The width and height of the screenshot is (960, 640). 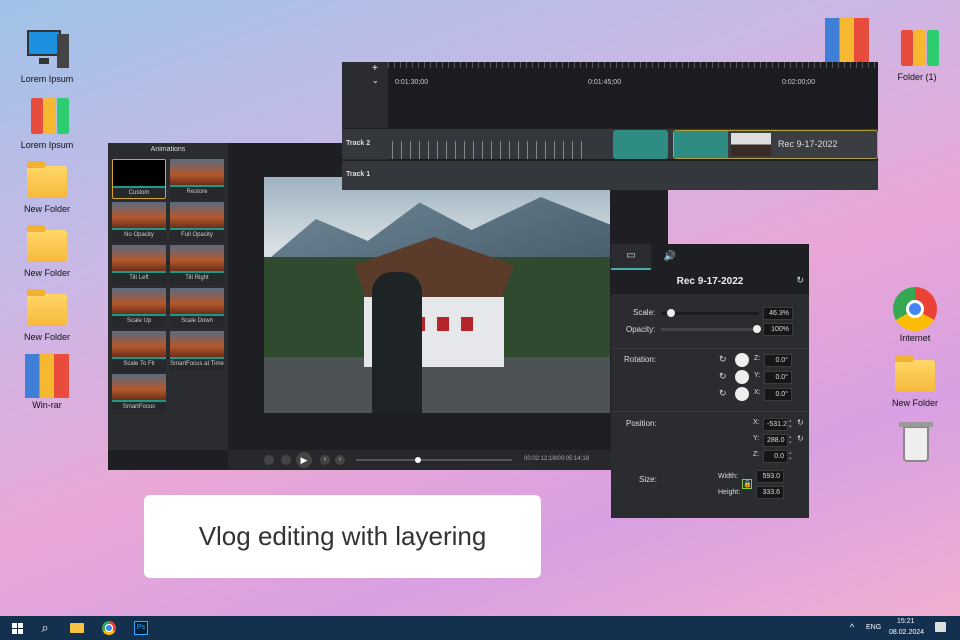 I want to click on axis-label: Z:, so click(x=757, y=358).